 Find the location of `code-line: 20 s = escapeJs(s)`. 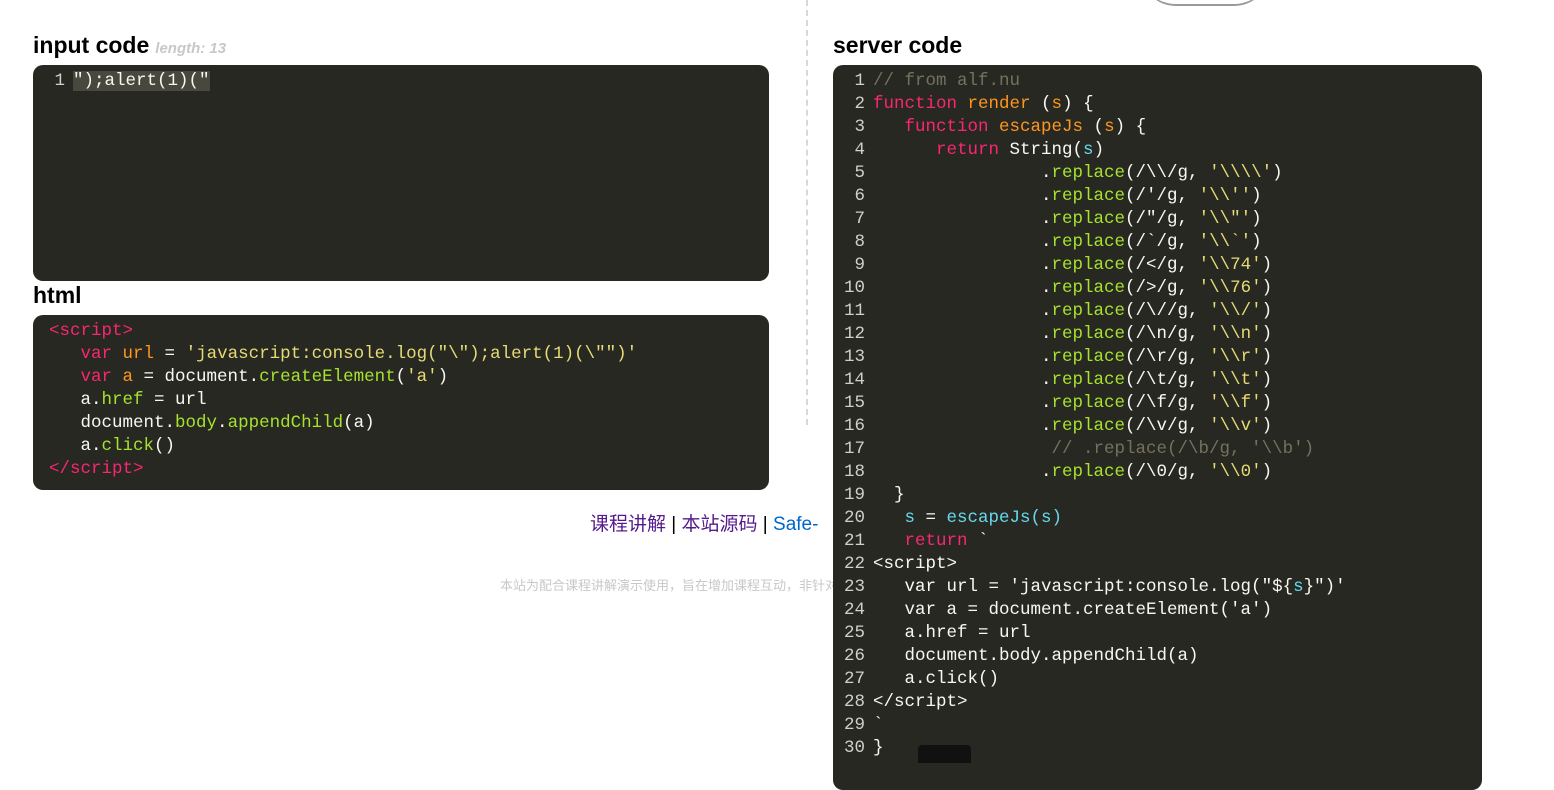

code-line: 20 s = escapeJs(s) is located at coordinates (1157, 518).